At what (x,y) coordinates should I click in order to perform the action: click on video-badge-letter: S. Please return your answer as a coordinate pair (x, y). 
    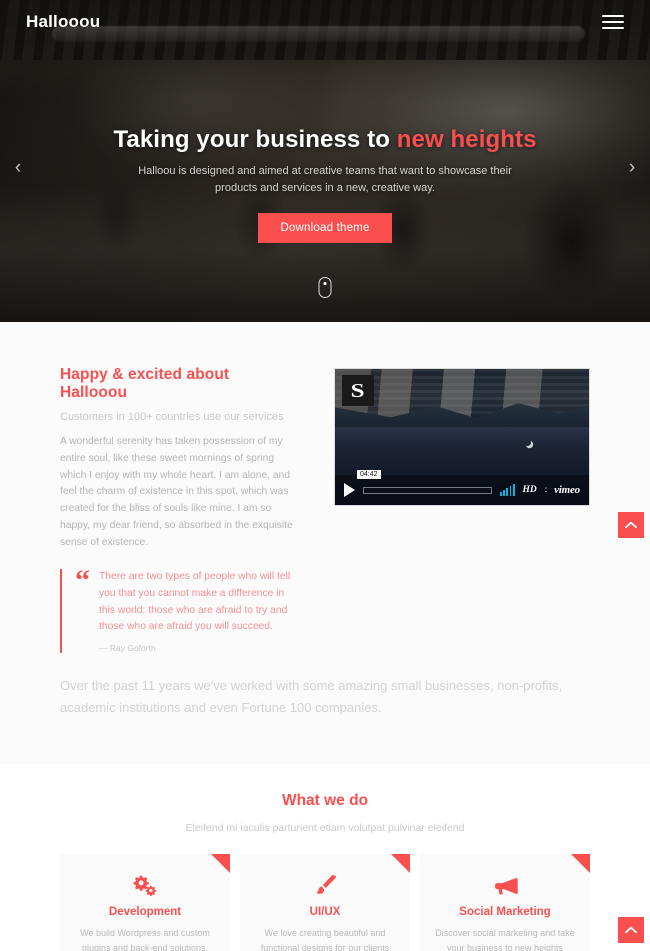
    Looking at the image, I should click on (358, 390).